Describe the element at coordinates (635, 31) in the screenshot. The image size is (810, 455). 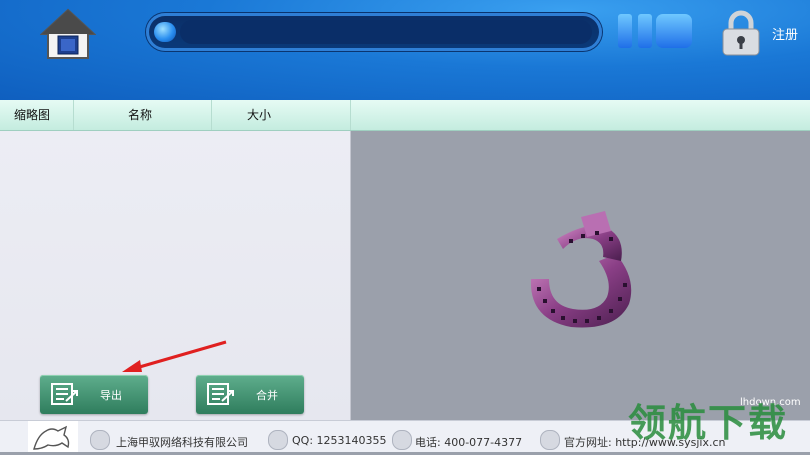
I see `pause-button` at that location.